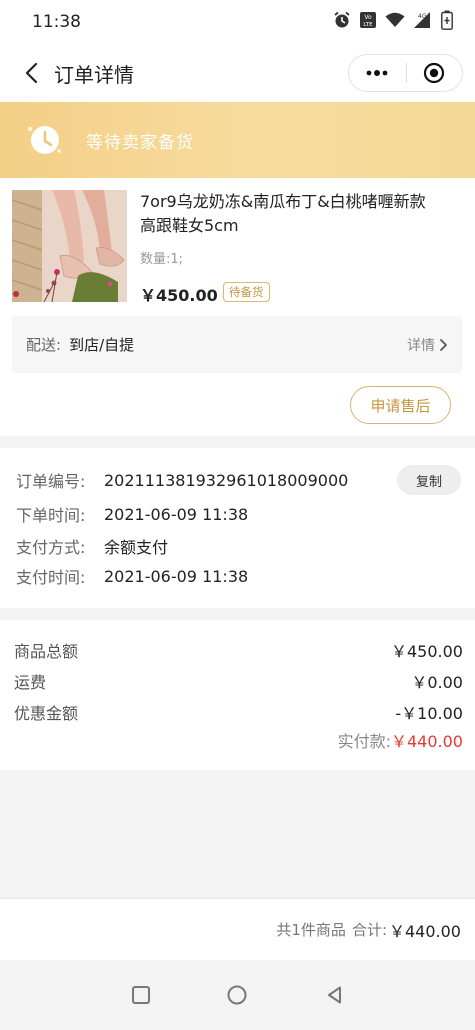 The width and height of the screenshot is (475, 1030). I want to click on payment-time-label: 支付时间:, so click(51, 577).